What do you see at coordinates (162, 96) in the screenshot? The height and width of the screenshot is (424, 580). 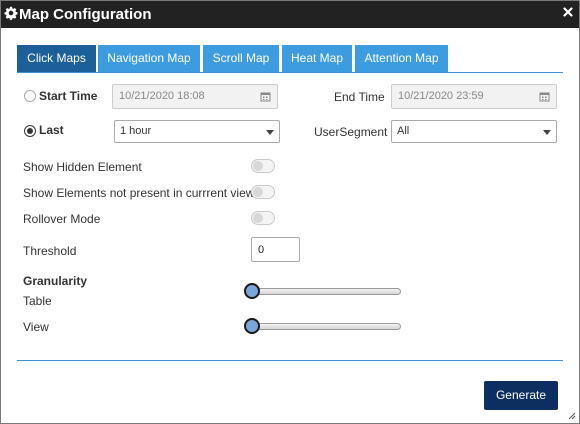 I see `start-time-value: 10/21/2020 18:08` at bounding box center [162, 96].